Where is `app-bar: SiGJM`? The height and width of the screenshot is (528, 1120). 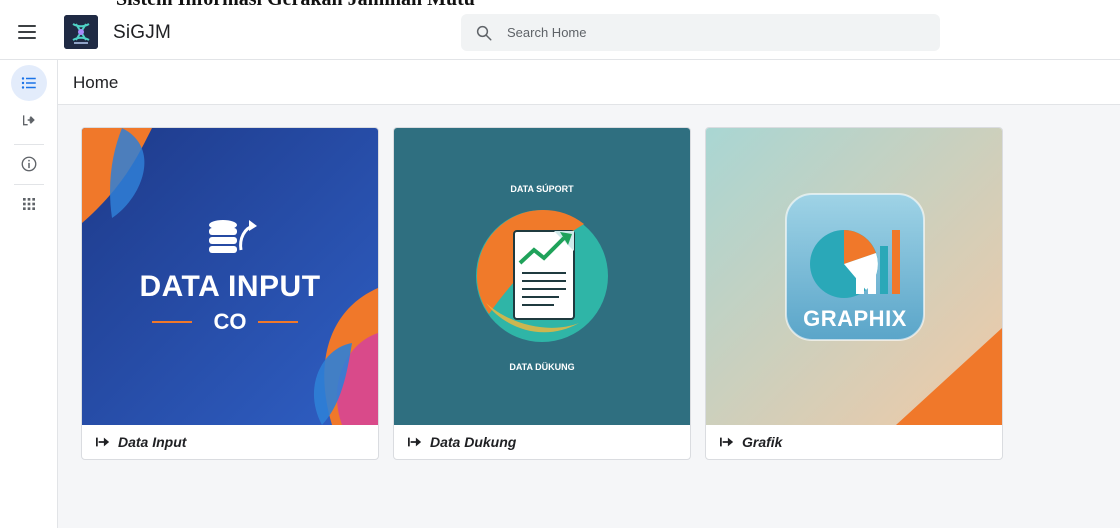 app-bar: SiGJM is located at coordinates (560, 34).